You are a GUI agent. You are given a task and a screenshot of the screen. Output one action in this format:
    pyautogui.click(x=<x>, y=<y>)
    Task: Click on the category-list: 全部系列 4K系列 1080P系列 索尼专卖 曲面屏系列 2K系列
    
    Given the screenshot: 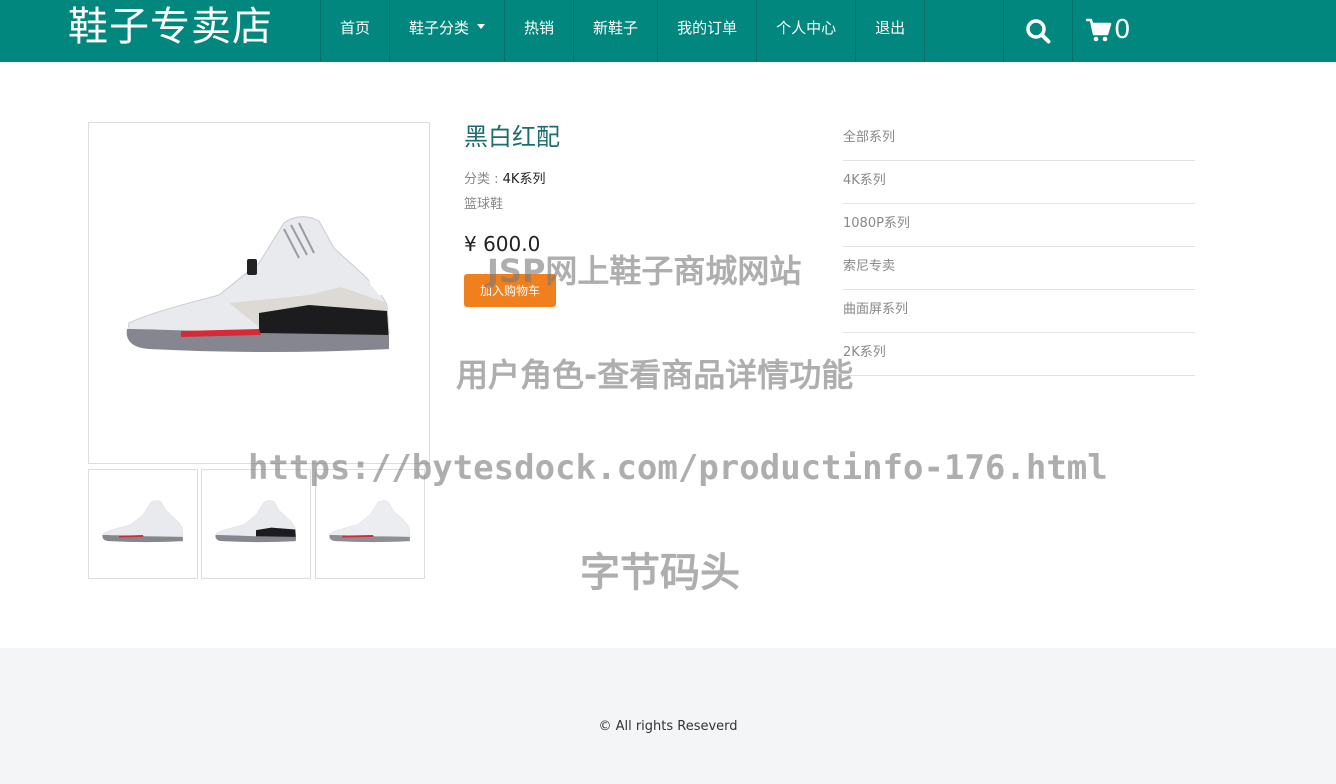 What is the action you would take?
    pyautogui.click(x=1019, y=247)
    